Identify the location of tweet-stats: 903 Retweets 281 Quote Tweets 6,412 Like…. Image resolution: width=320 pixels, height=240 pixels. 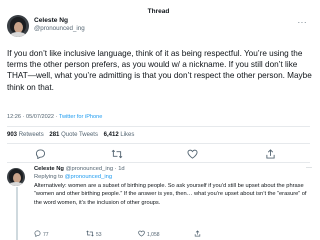
(72, 135).